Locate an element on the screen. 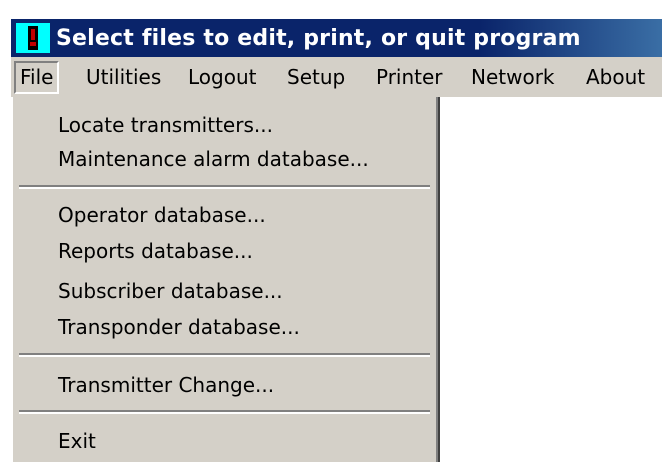  menu-logout: Logout is located at coordinates (222, 77).